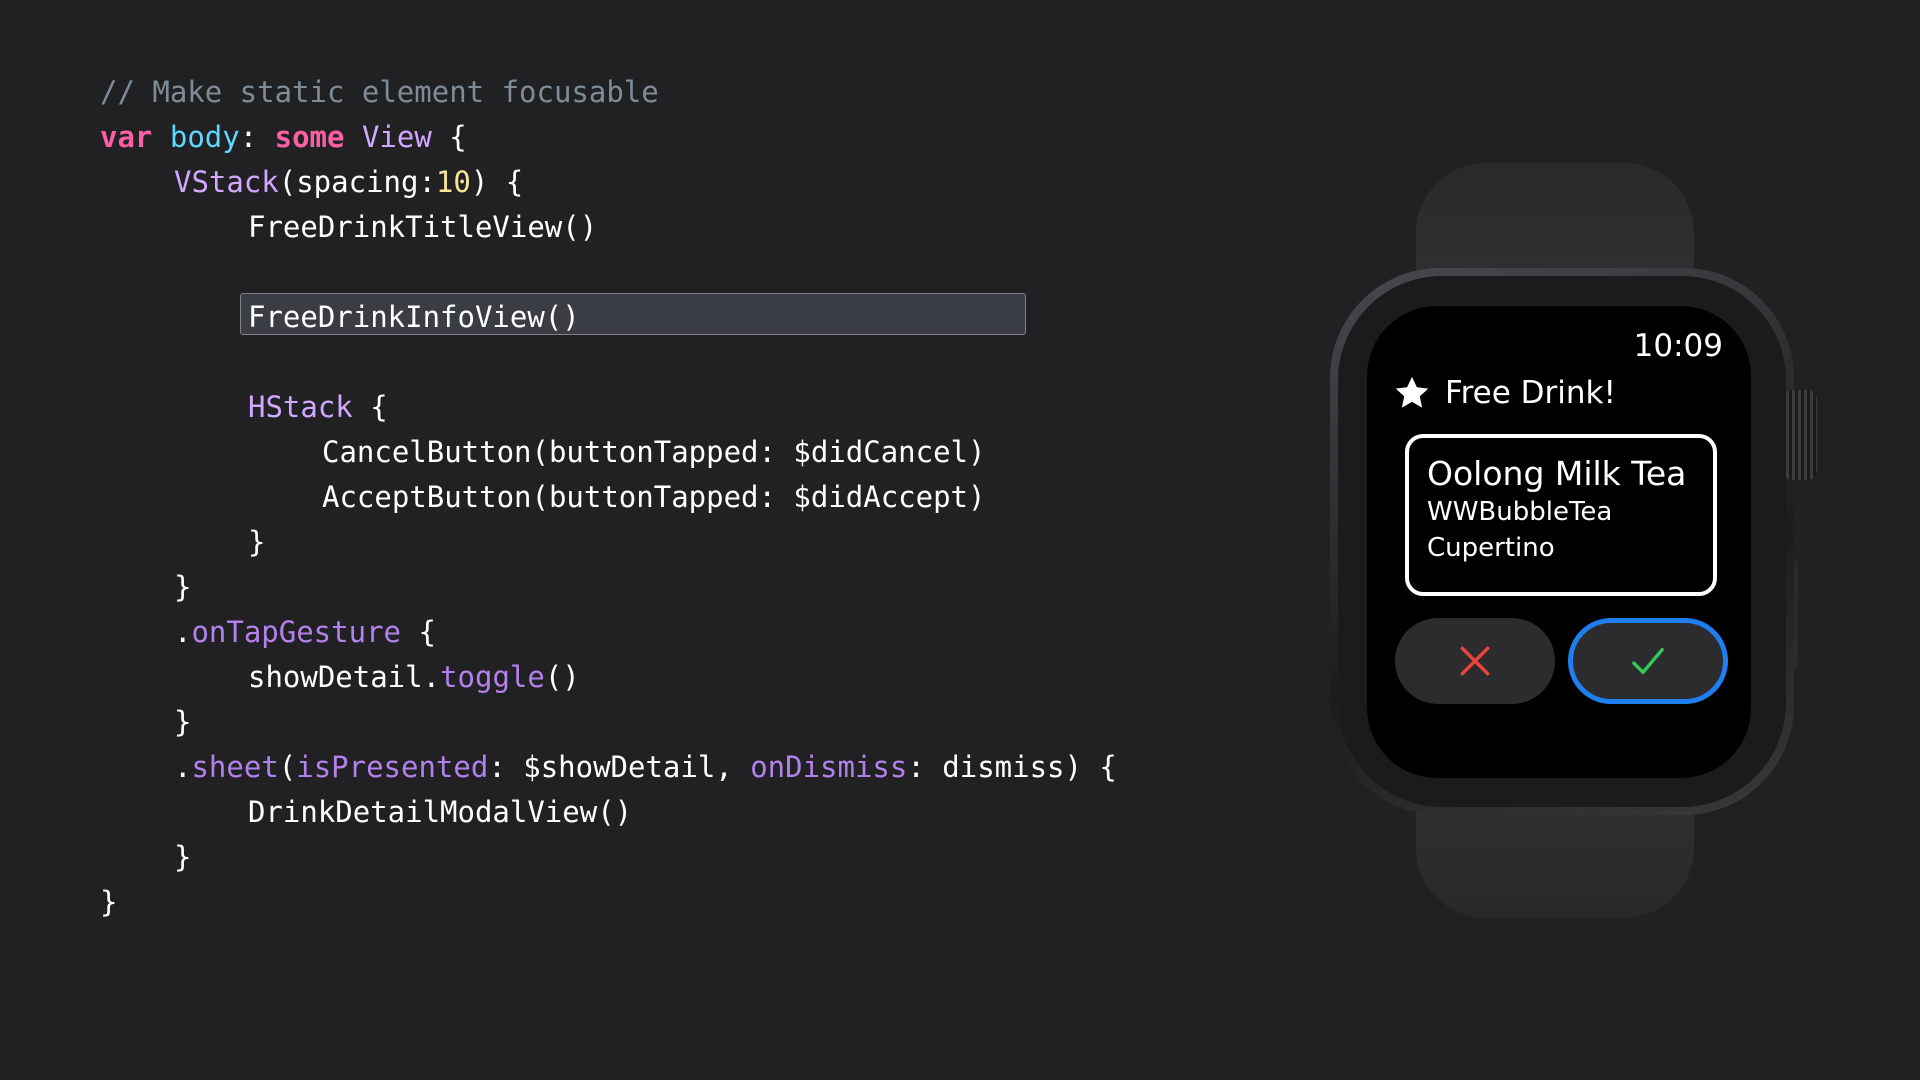  I want to click on code-text: FreeDrinkTitleView(), so click(423, 227).